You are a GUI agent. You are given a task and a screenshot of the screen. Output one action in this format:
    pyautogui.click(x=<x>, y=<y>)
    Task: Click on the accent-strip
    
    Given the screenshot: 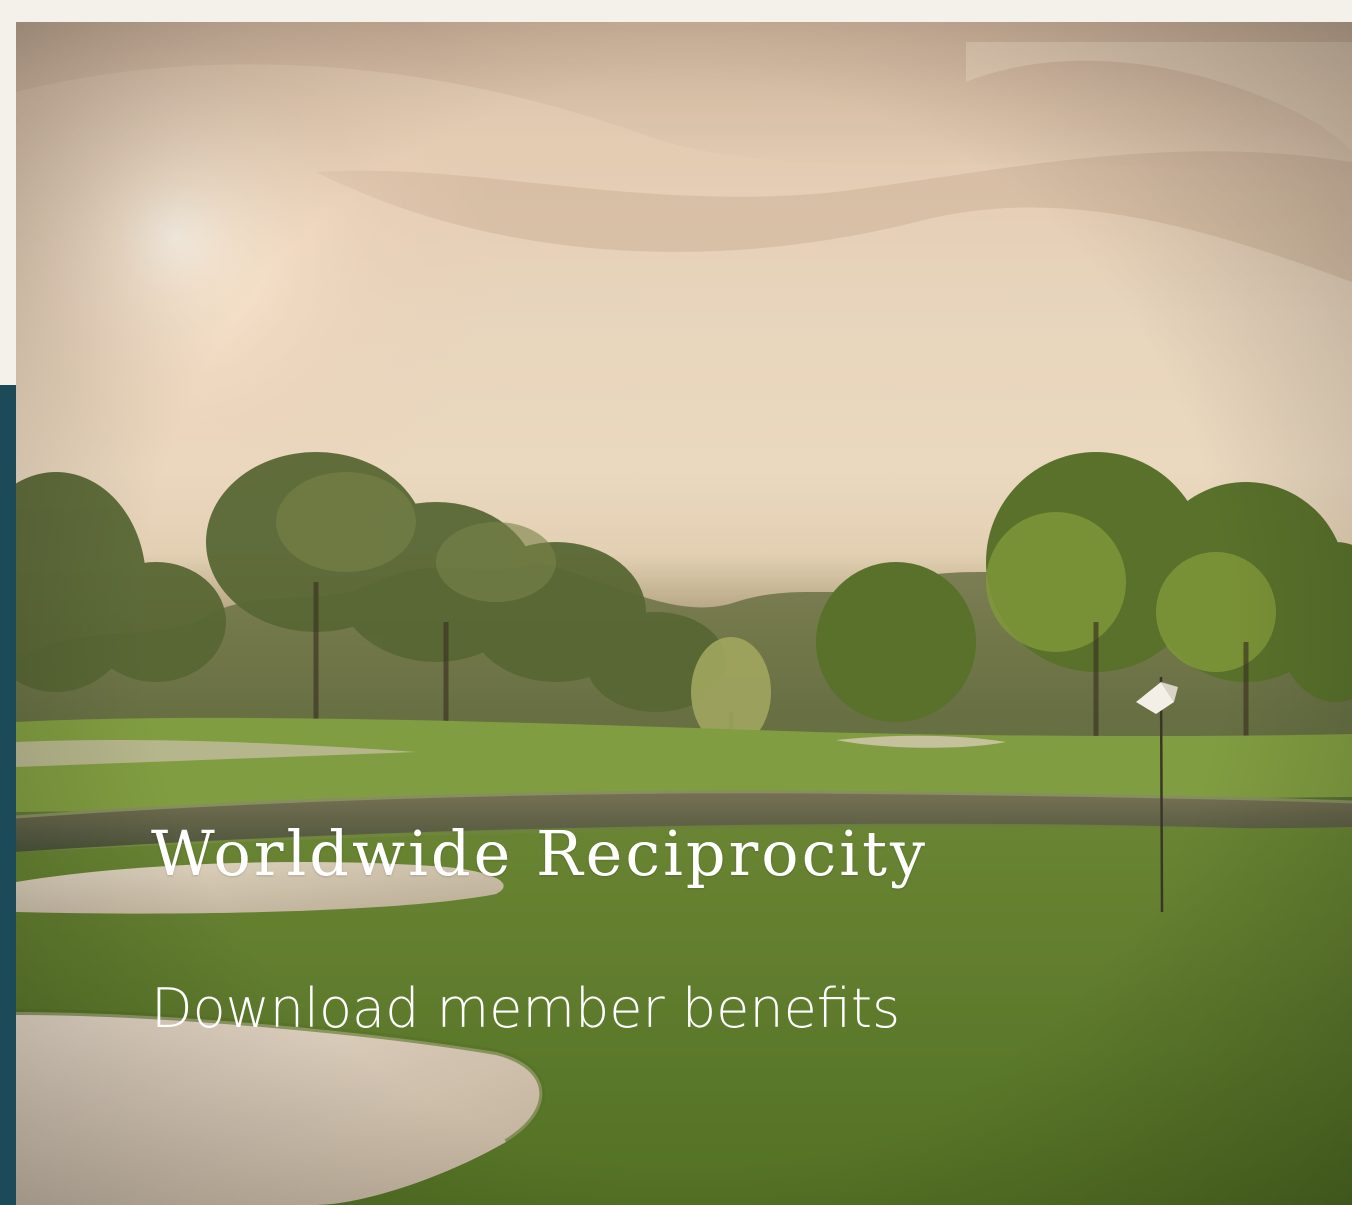 What is the action you would take?
    pyautogui.click(x=8, y=795)
    